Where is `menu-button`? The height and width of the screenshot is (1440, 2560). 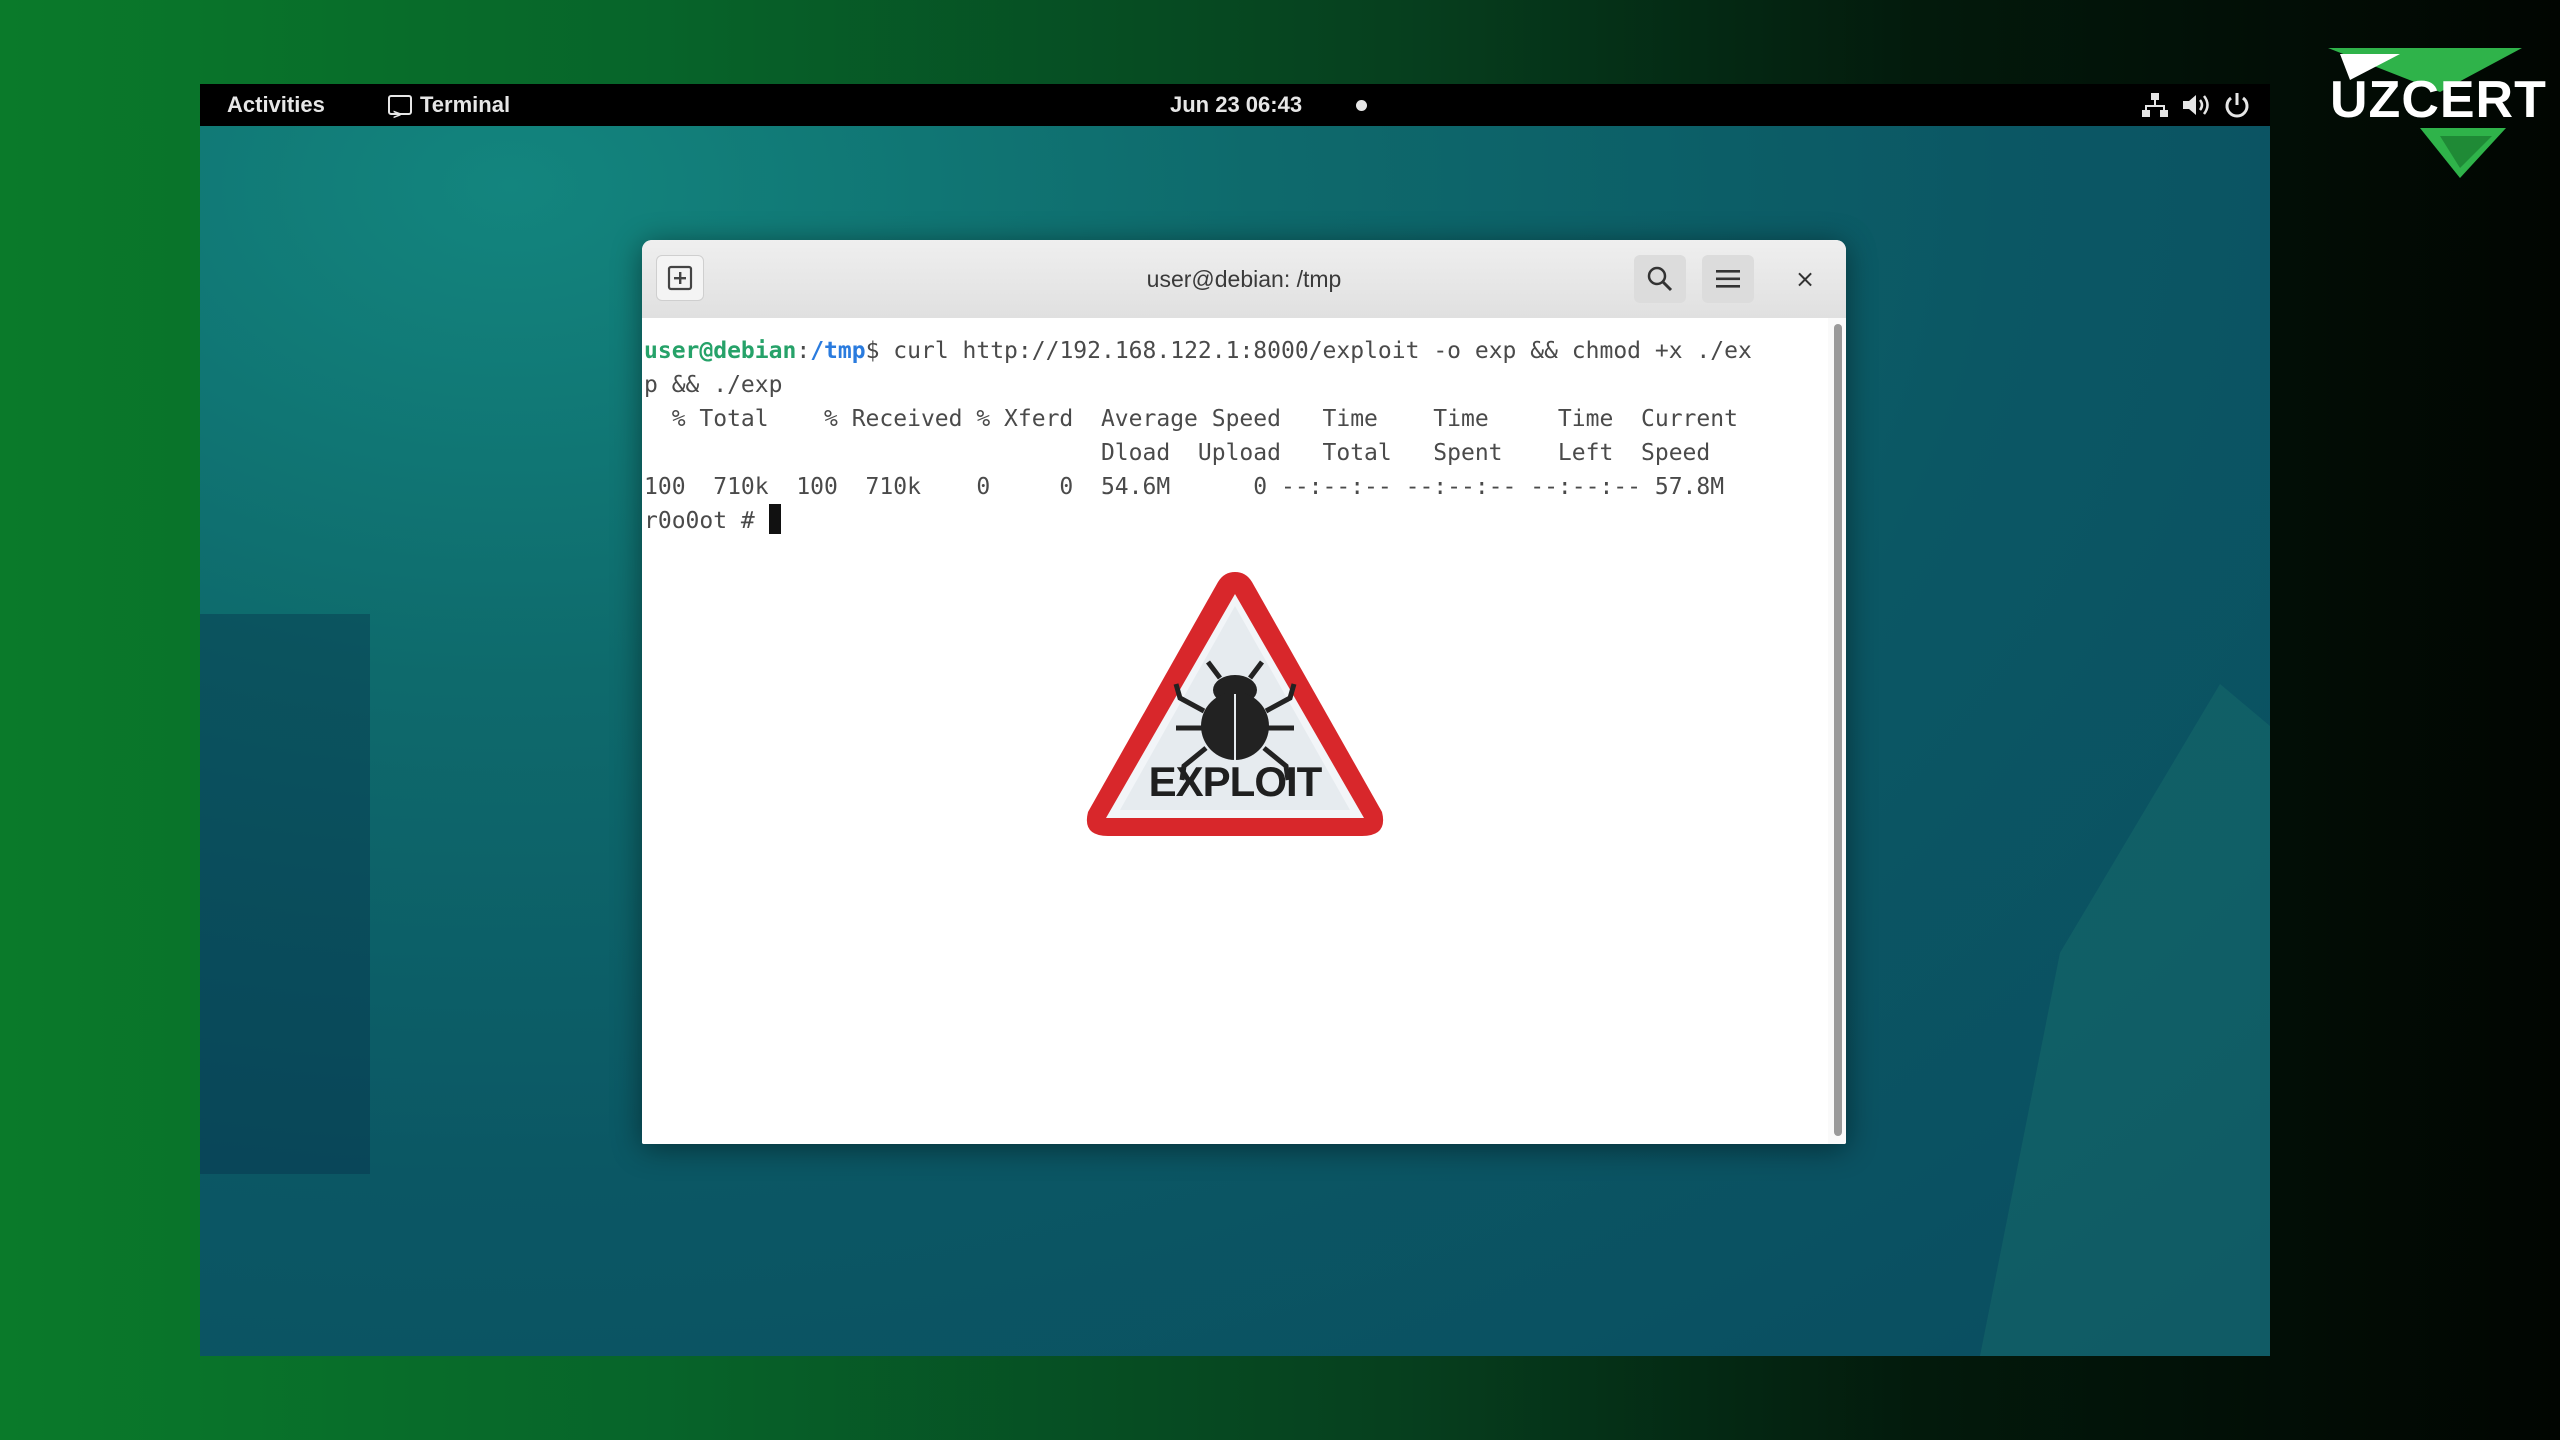
menu-button is located at coordinates (1728, 279).